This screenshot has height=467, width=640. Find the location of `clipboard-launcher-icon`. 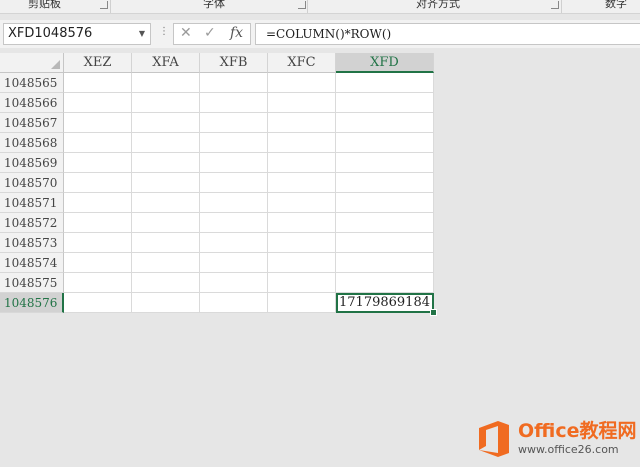

clipboard-launcher-icon is located at coordinates (104, 5).